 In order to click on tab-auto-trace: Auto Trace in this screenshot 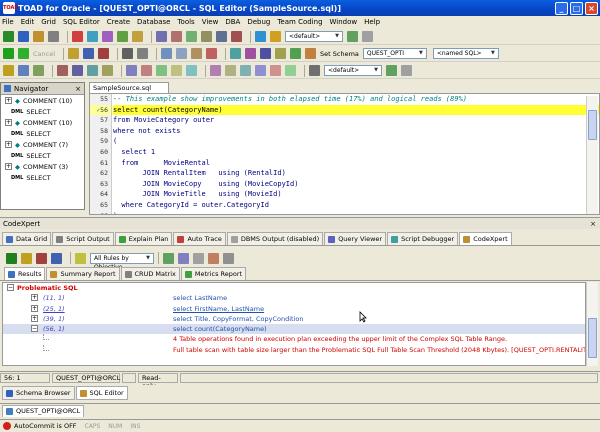, I will do `click(199, 238)`.